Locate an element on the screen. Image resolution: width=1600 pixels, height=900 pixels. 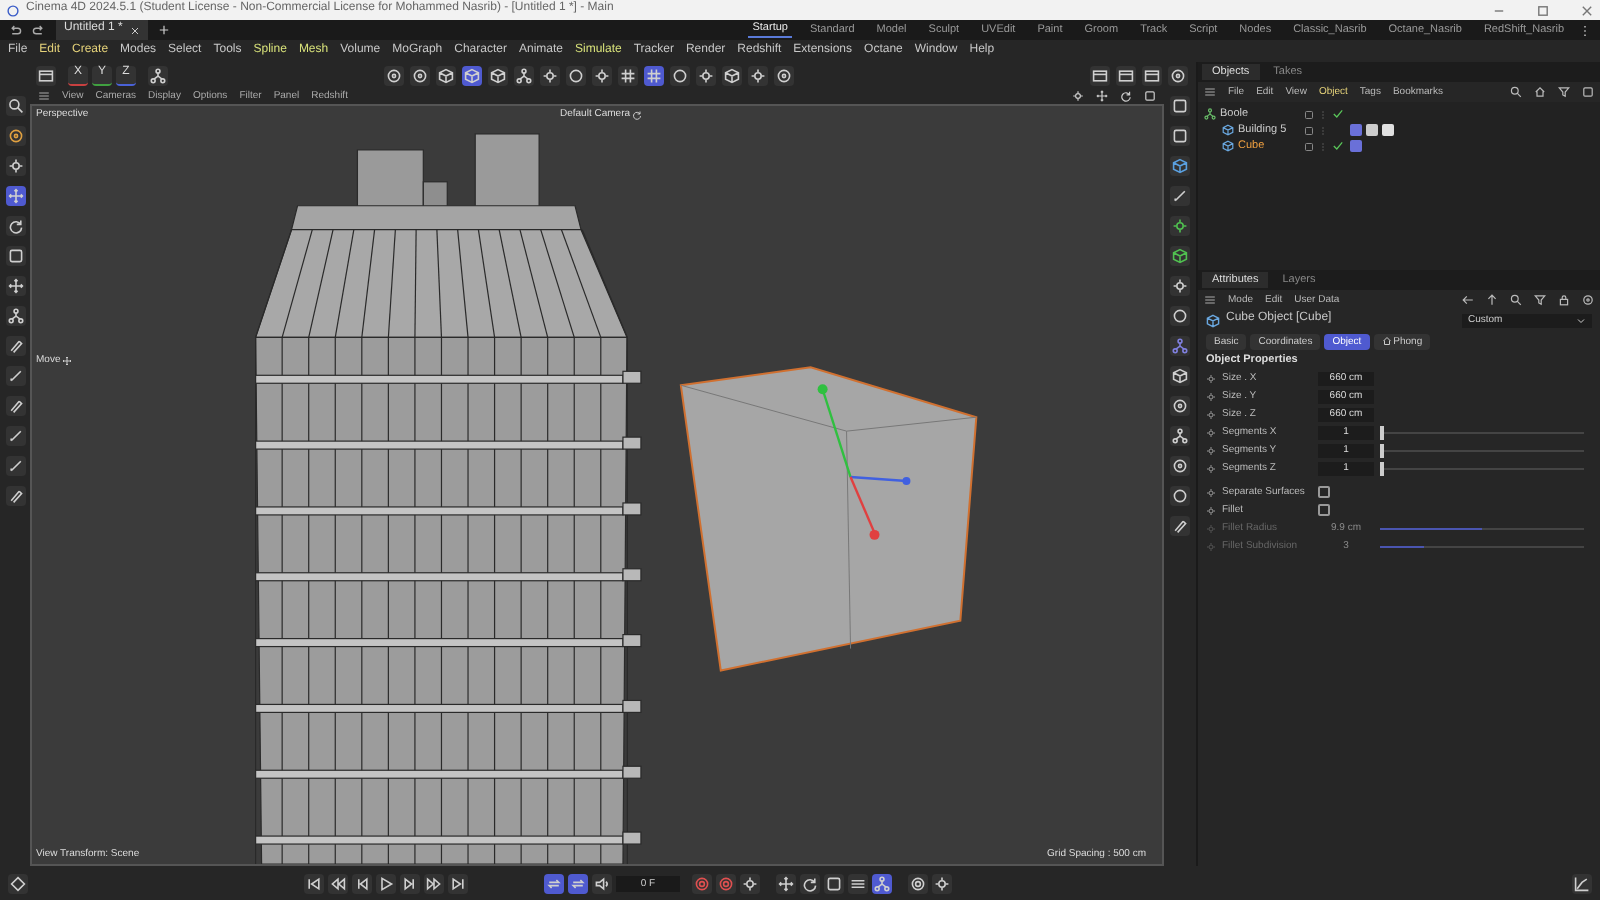
redo-icon is located at coordinates (39, 30).